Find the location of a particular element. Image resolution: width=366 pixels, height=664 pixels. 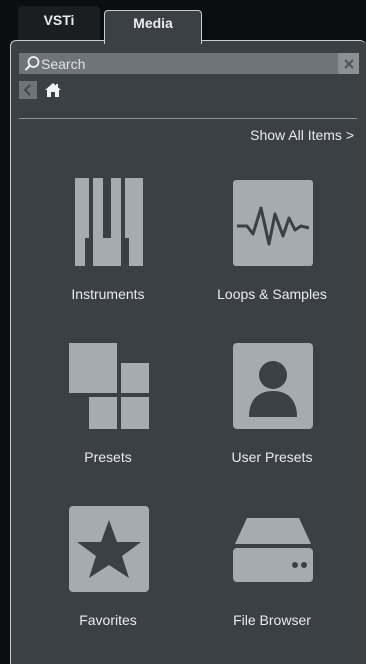

tile-loops-samples: Loops & Samples is located at coordinates (272, 248).